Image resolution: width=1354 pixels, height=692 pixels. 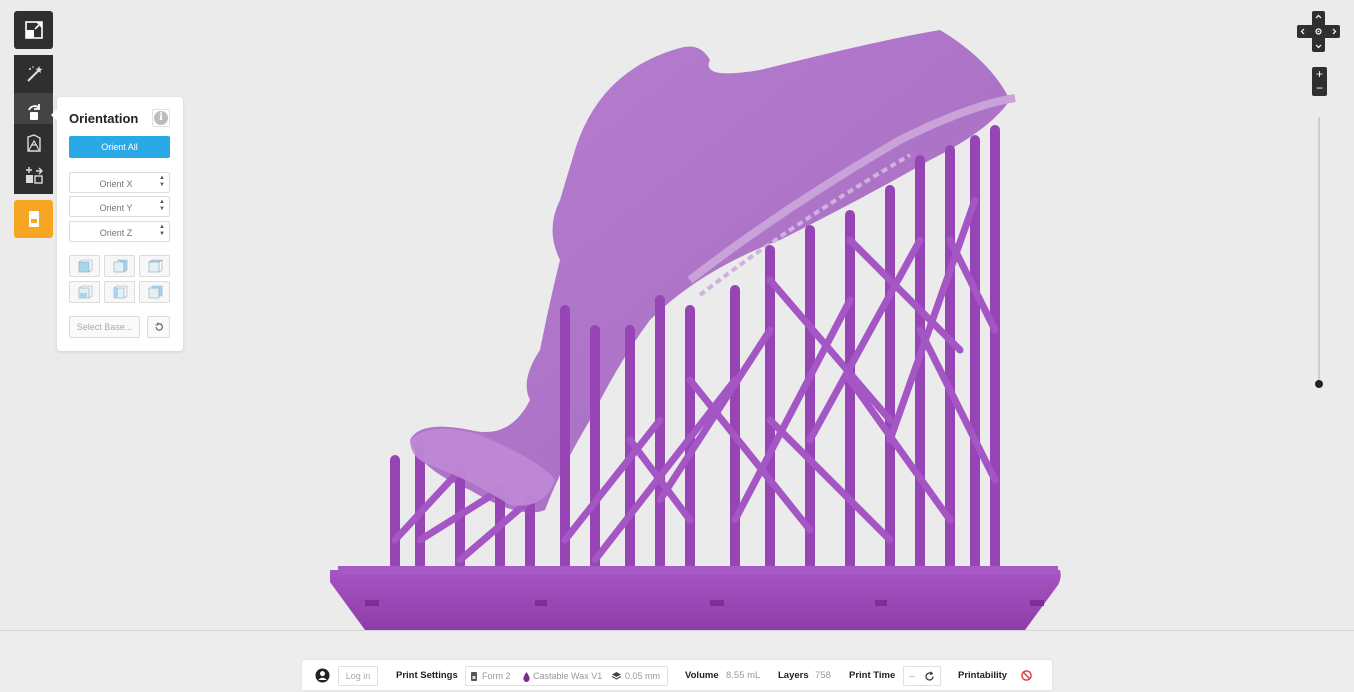 I want to click on face-bottom-button, so click(x=154, y=292).